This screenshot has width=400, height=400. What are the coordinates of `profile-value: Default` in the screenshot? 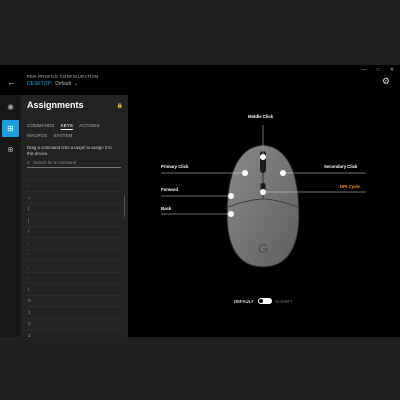 It's located at (63, 84).